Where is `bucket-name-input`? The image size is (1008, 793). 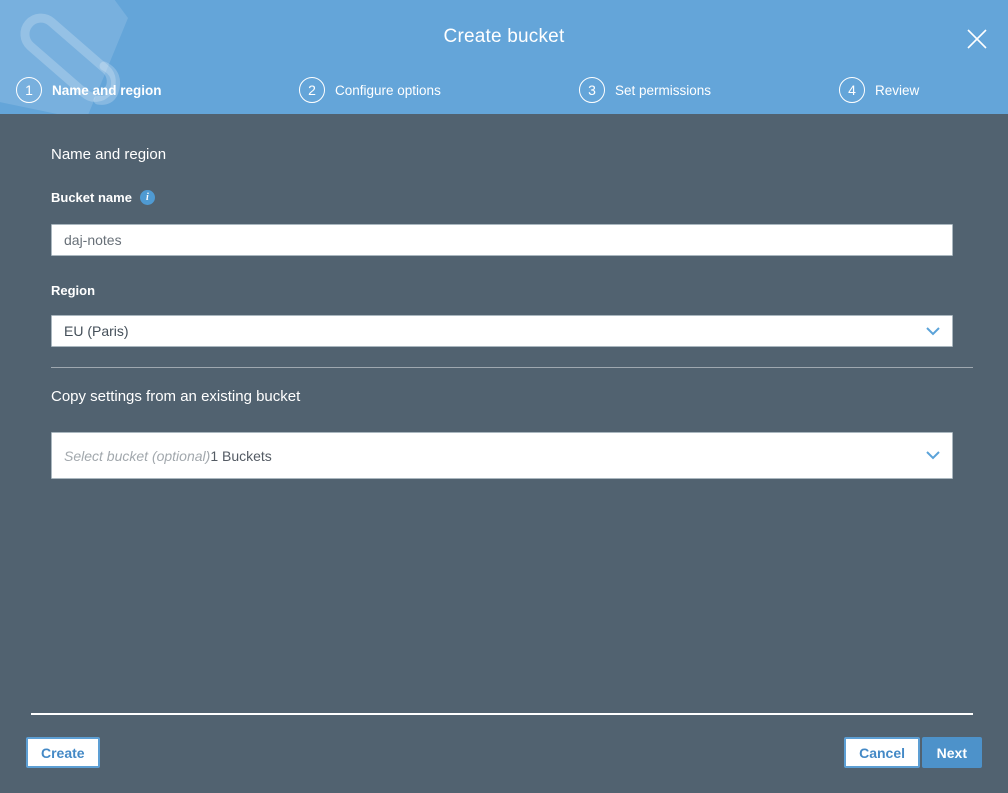 bucket-name-input is located at coordinates (502, 240).